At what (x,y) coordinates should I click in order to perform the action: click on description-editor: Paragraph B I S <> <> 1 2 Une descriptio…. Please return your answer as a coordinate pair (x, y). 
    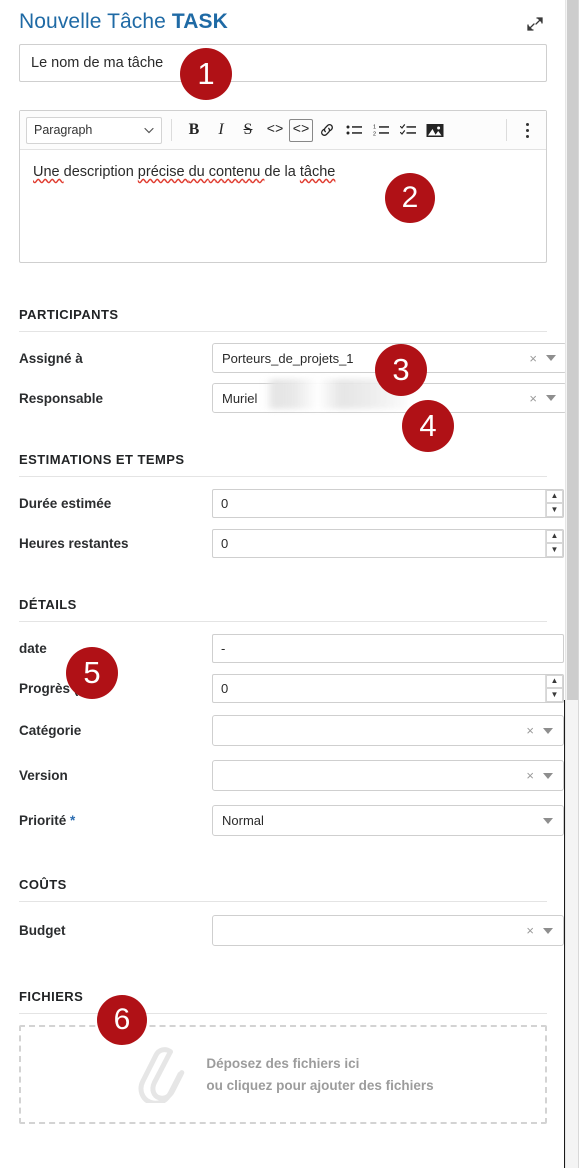
    Looking at the image, I should click on (283, 186).